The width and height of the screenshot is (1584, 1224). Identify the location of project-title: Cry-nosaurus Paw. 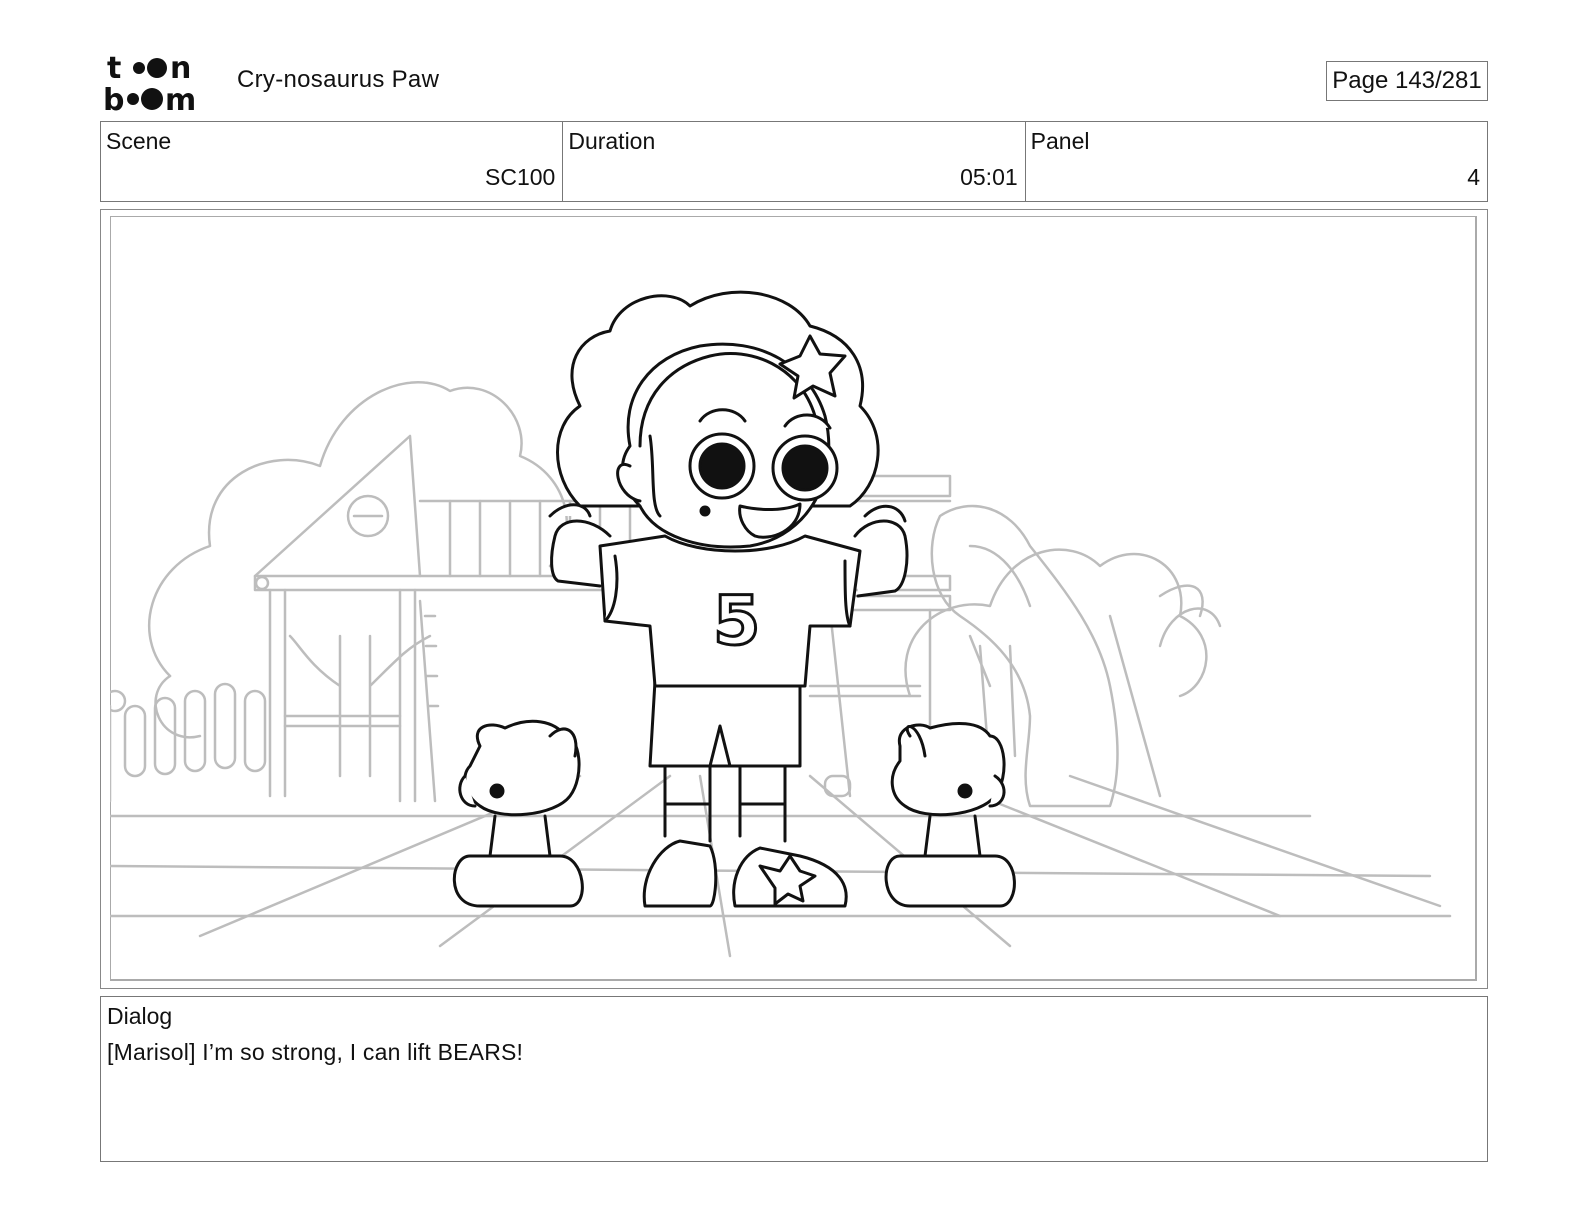
(338, 79).